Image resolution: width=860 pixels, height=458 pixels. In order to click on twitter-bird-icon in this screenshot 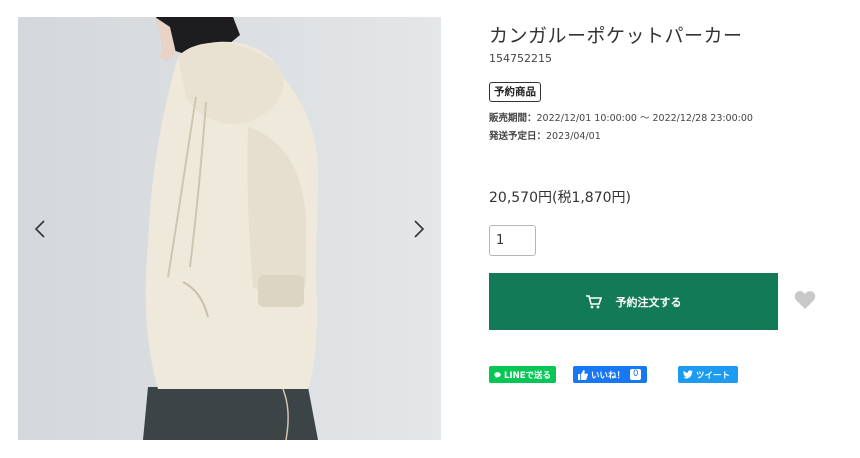, I will do `click(688, 374)`.